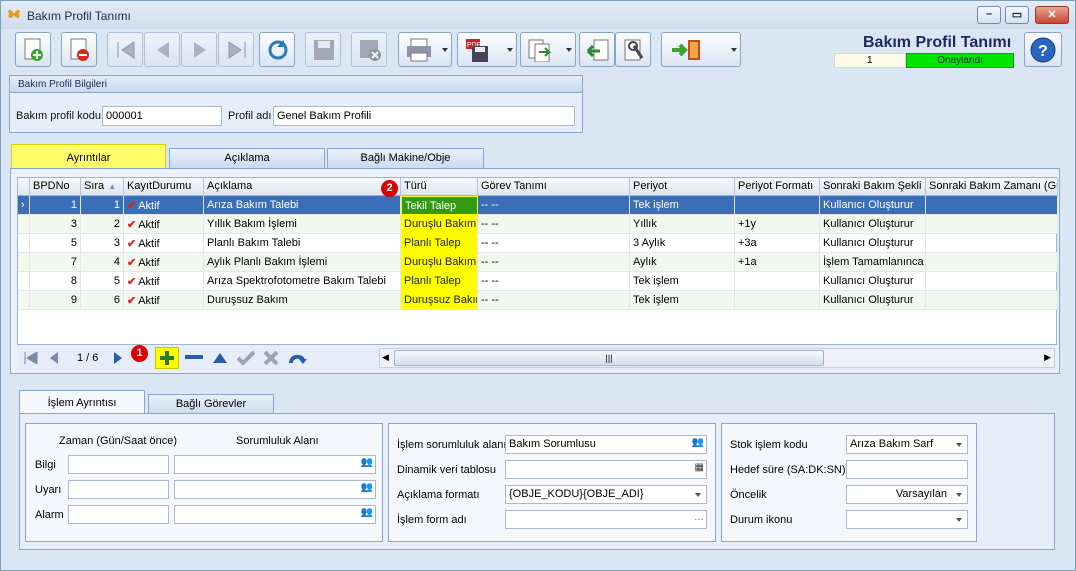 This screenshot has width=1076, height=571. Describe the element at coordinates (118, 464) in the screenshot. I see `info-time-field` at that location.